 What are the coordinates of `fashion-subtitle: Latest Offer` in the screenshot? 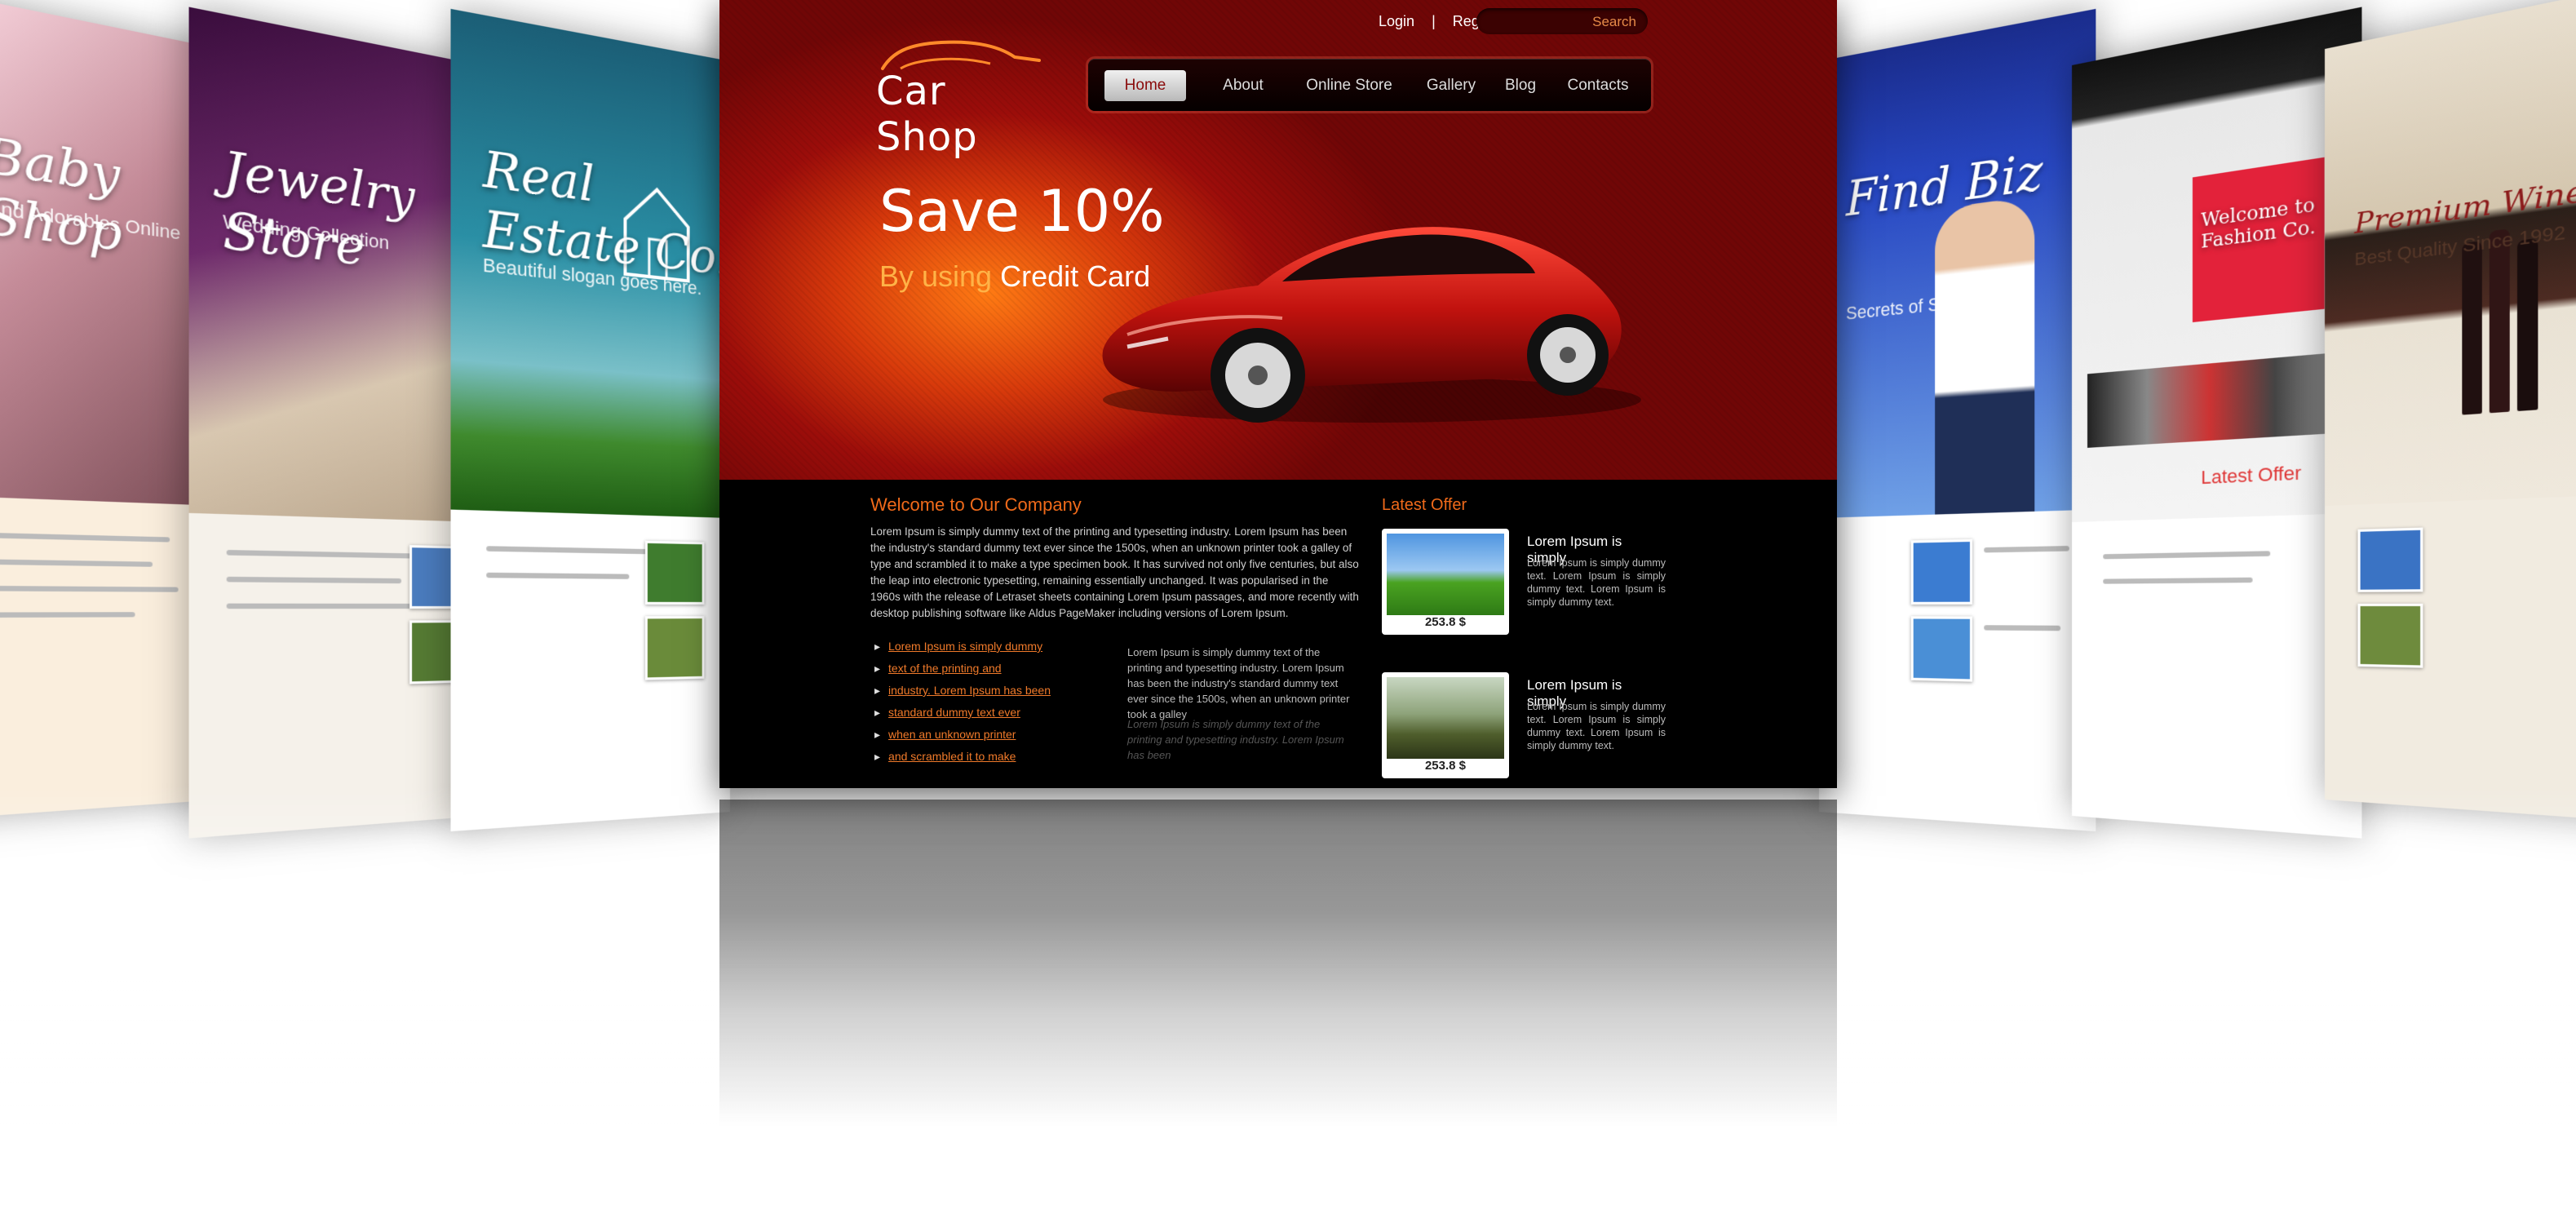 It's located at (2251, 476).